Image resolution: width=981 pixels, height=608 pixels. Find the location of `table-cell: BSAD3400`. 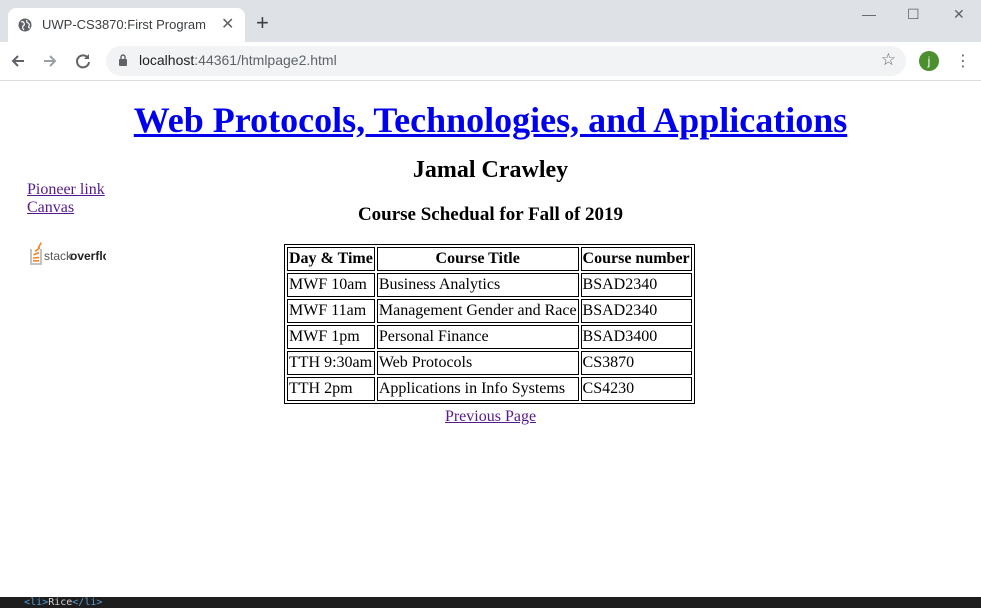

table-cell: BSAD3400 is located at coordinates (636, 337).